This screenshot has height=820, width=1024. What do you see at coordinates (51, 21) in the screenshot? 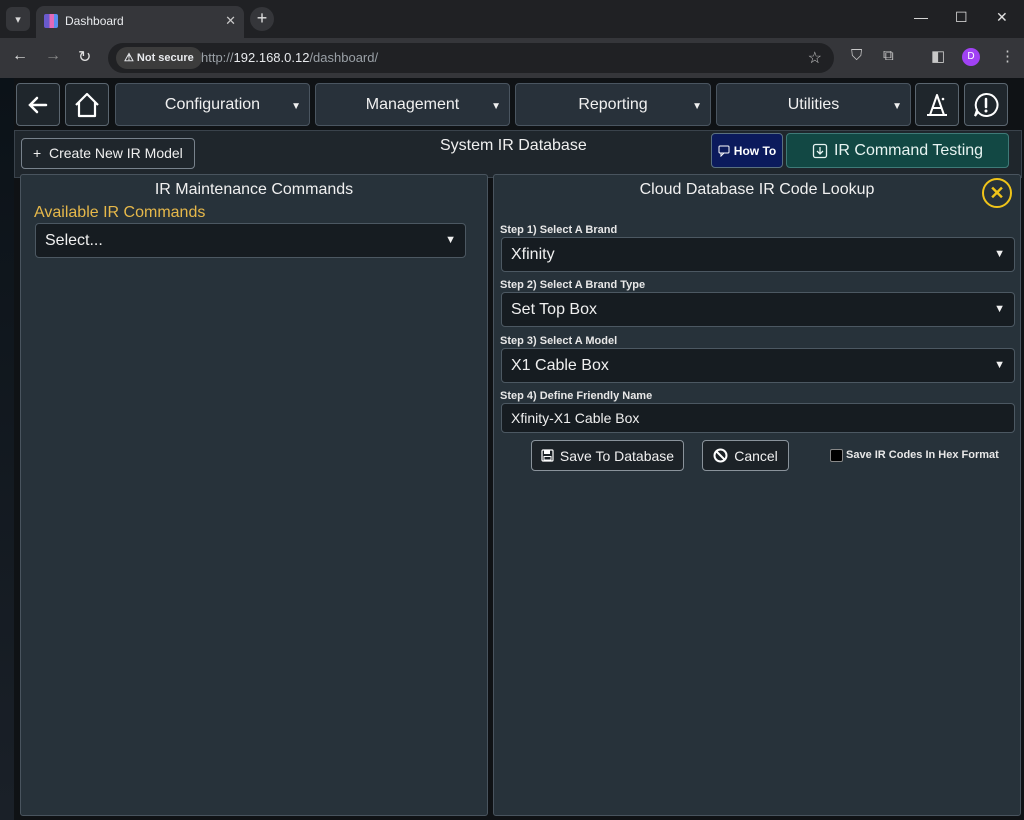
I see `favicon-icon` at bounding box center [51, 21].